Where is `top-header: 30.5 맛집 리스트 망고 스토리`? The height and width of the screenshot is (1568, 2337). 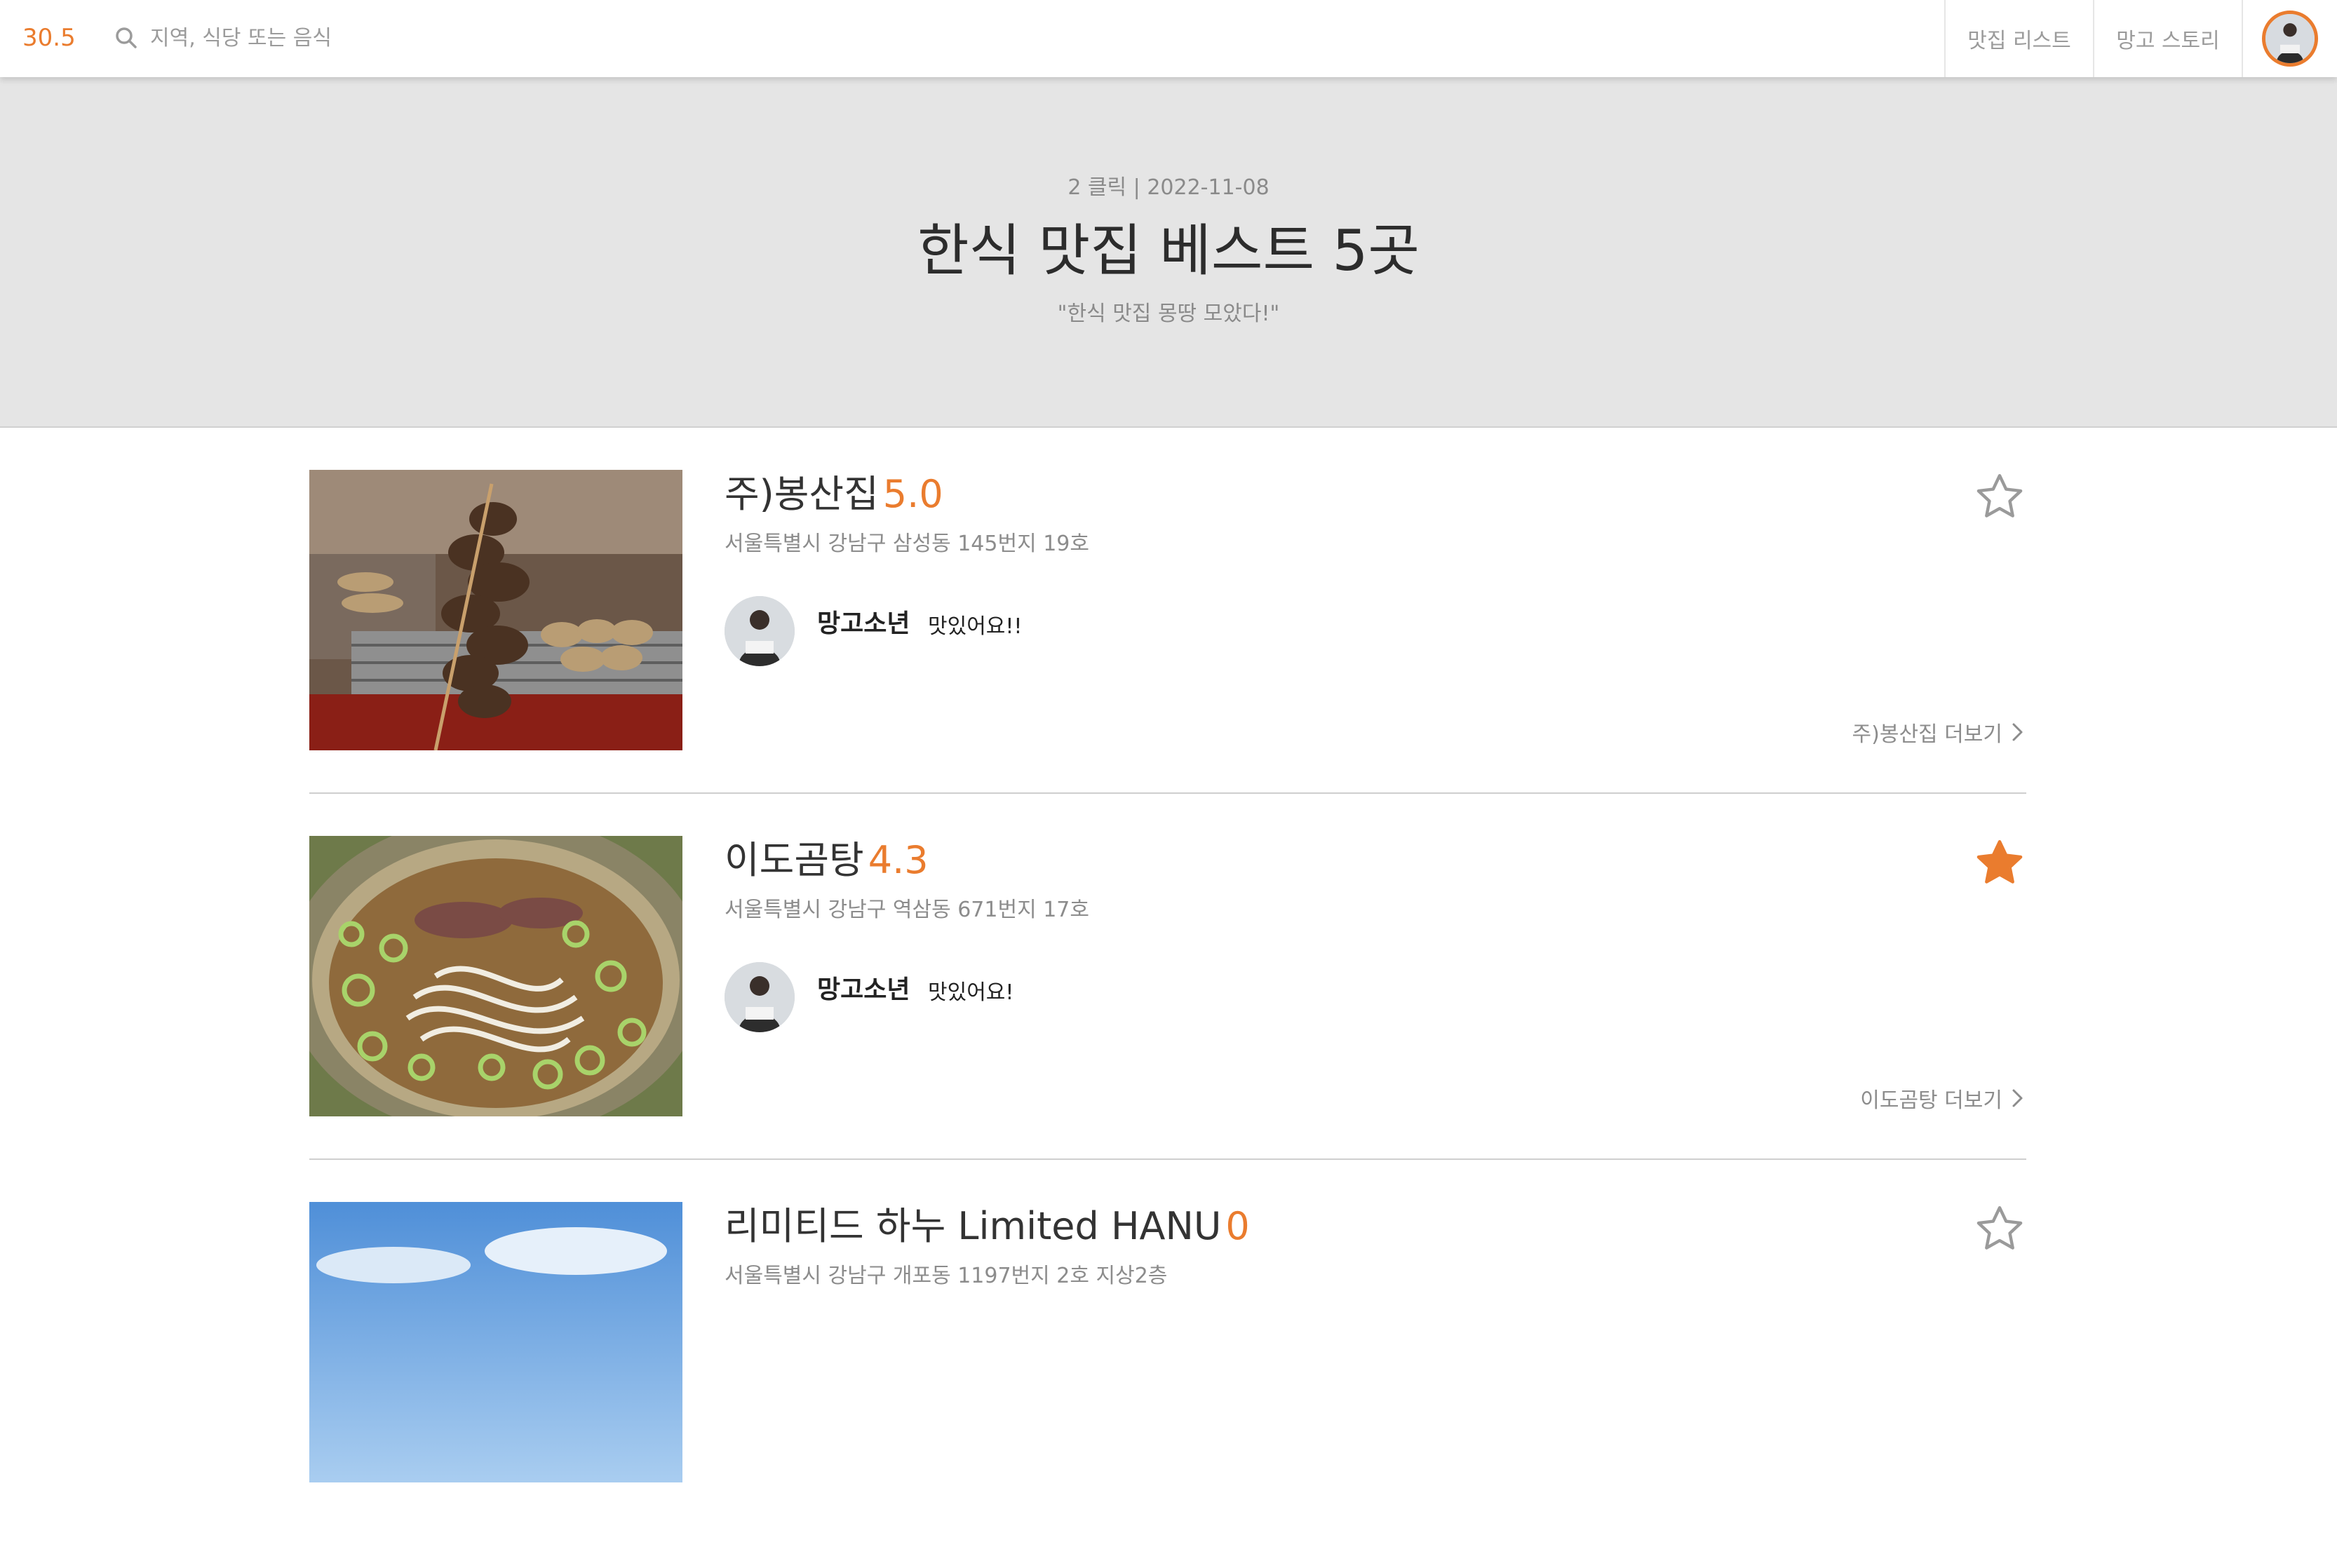 top-header: 30.5 맛집 리스트 망고 스토리 is located at coordinates (1168, 38).